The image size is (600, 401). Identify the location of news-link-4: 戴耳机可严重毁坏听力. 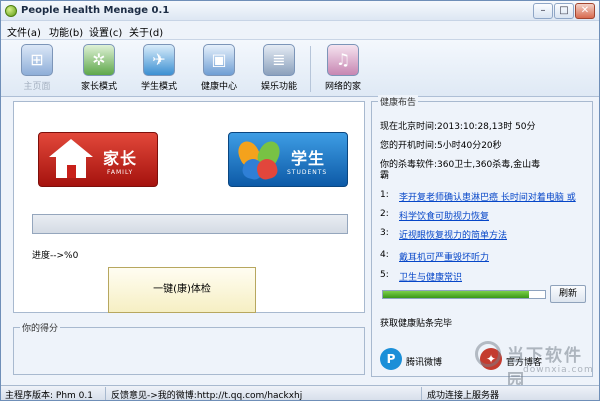
(444, 256).